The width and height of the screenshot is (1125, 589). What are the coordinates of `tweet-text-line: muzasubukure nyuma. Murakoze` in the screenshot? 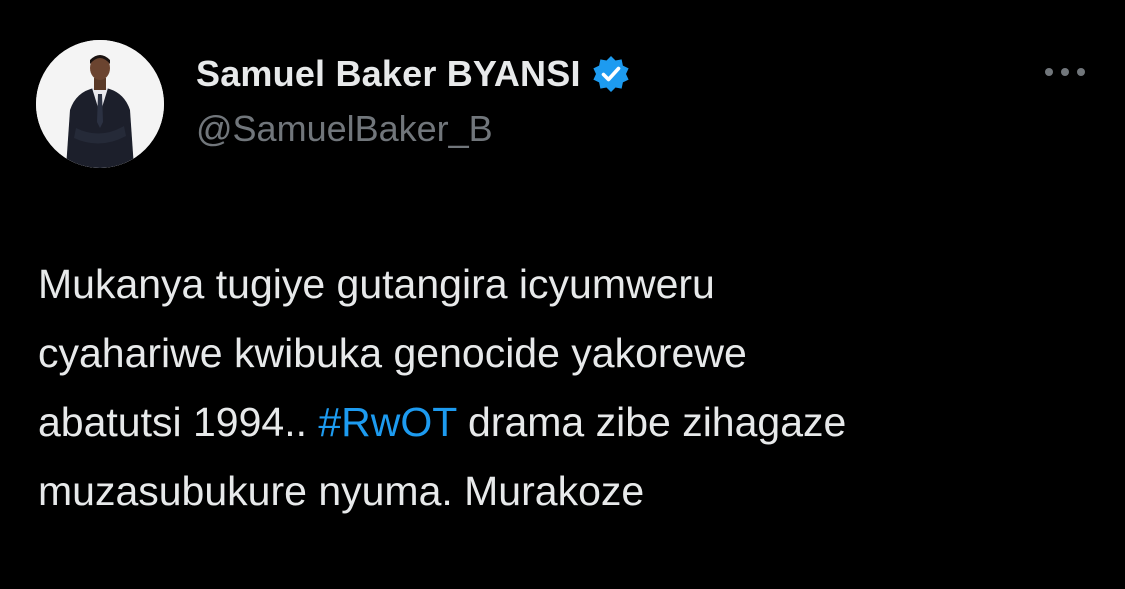 It's located at (341, 491).